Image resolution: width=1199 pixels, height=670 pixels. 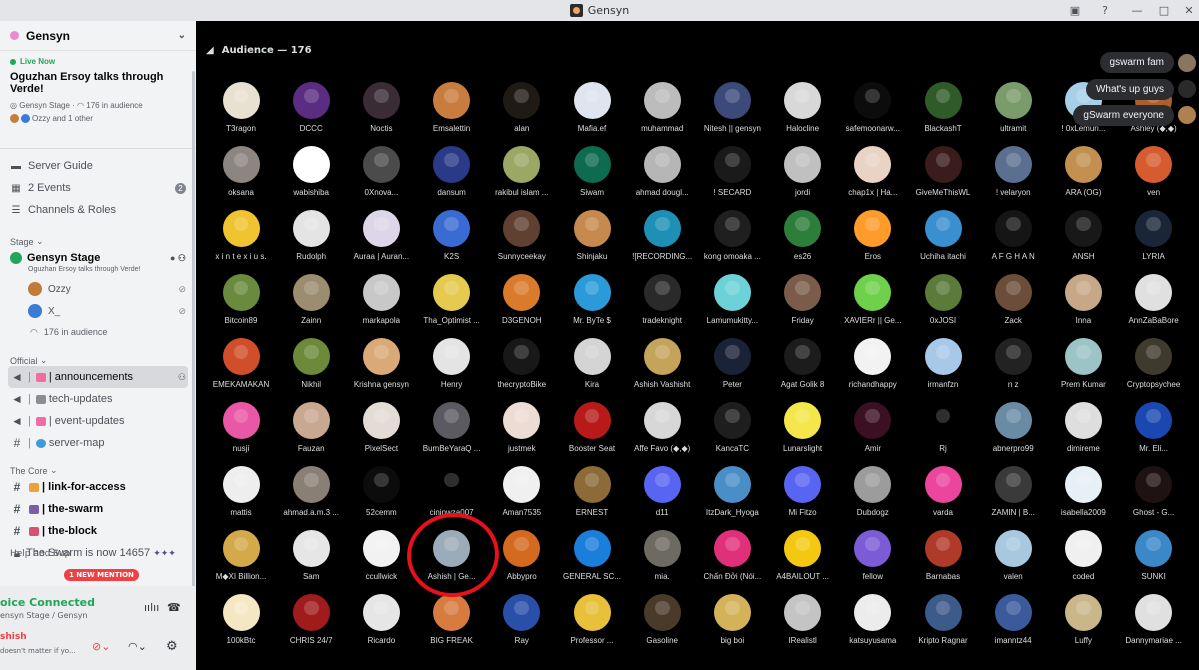 I want to click on audience-member: irmanfzn, so click(x=943, y=370).